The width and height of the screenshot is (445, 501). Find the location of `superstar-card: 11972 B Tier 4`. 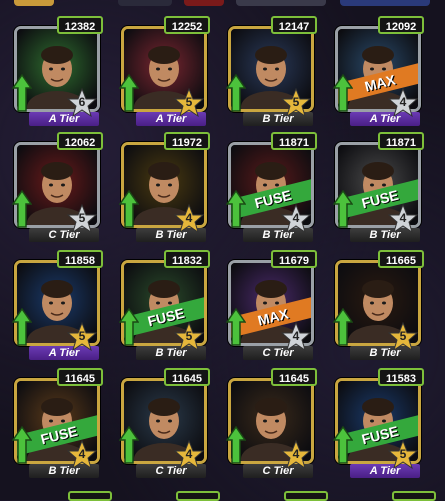

superstar-card: 11972 B Tier 4 is located at coordinates (162, 187).